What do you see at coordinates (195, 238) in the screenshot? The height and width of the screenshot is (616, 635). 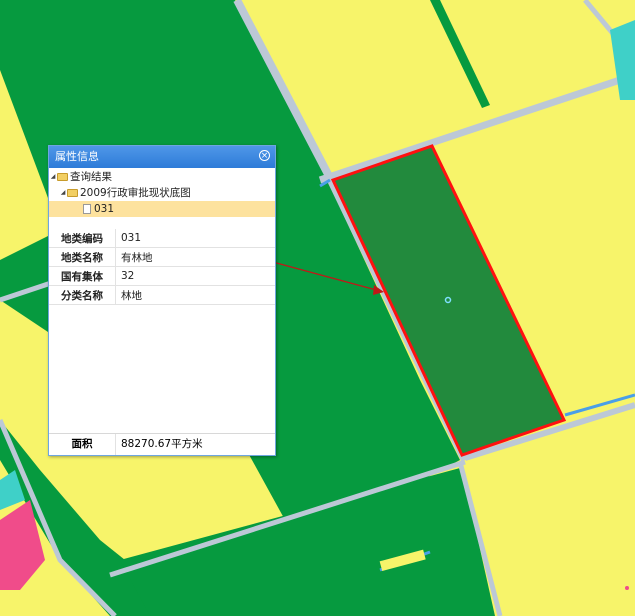 I see `attribute-value: 031` at bounding box center [195, 238].